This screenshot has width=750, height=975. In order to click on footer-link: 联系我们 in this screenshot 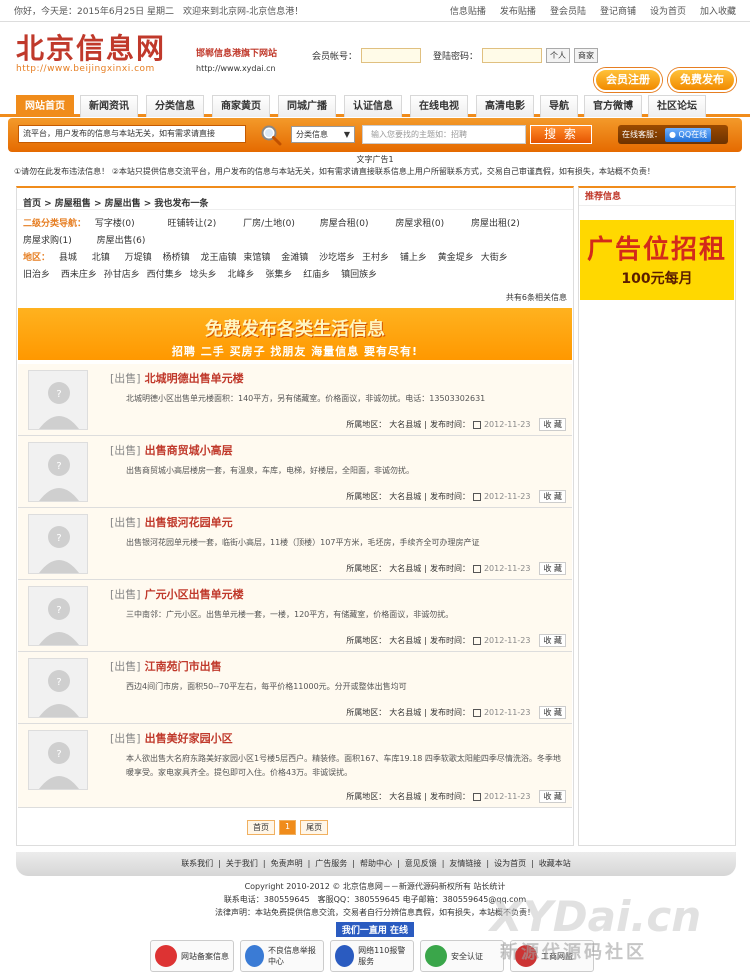, I will do `click(197, 863)`.